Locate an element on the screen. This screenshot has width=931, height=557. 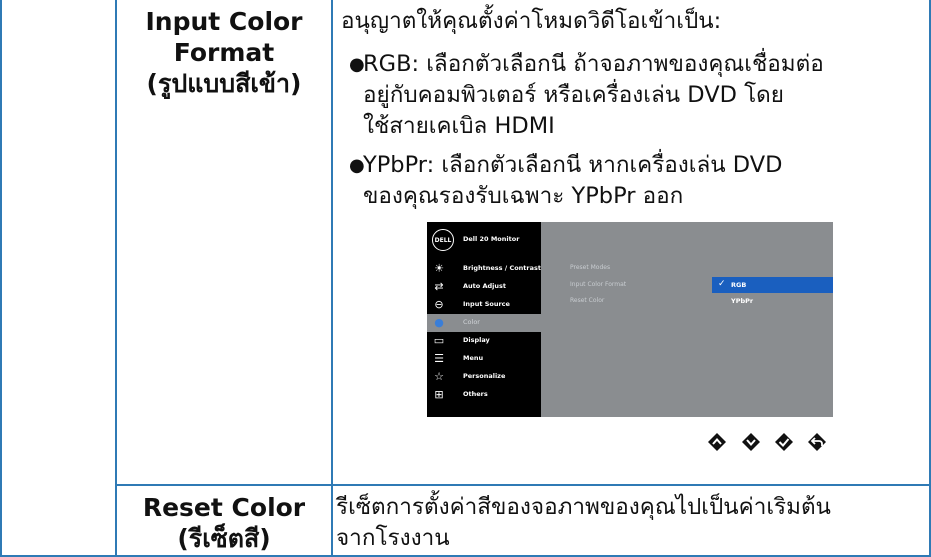
dell-logo: DELL is located at coordinates (443, 240).